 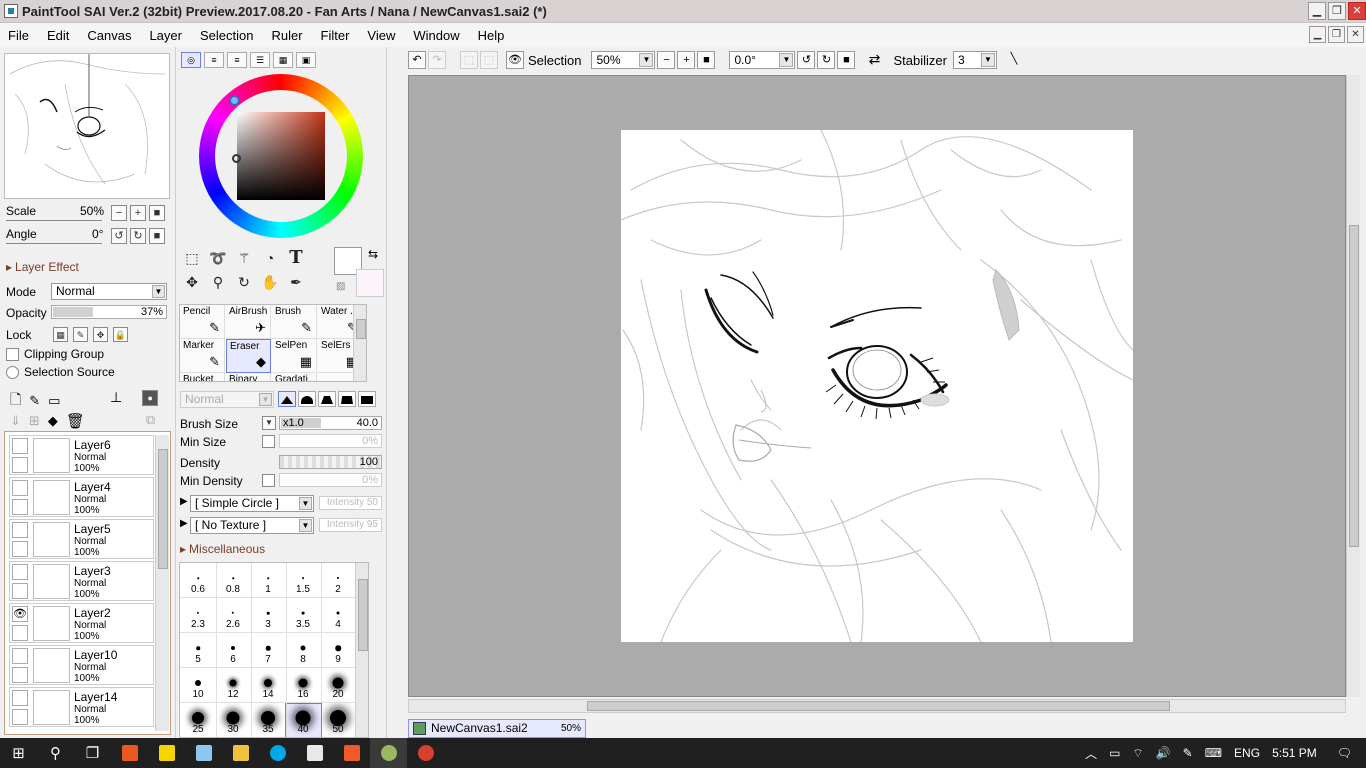 What do you see at coordinates (307, 399) in the screenshot?
I see `edge-shape-round` at bounding box center [307, 399].